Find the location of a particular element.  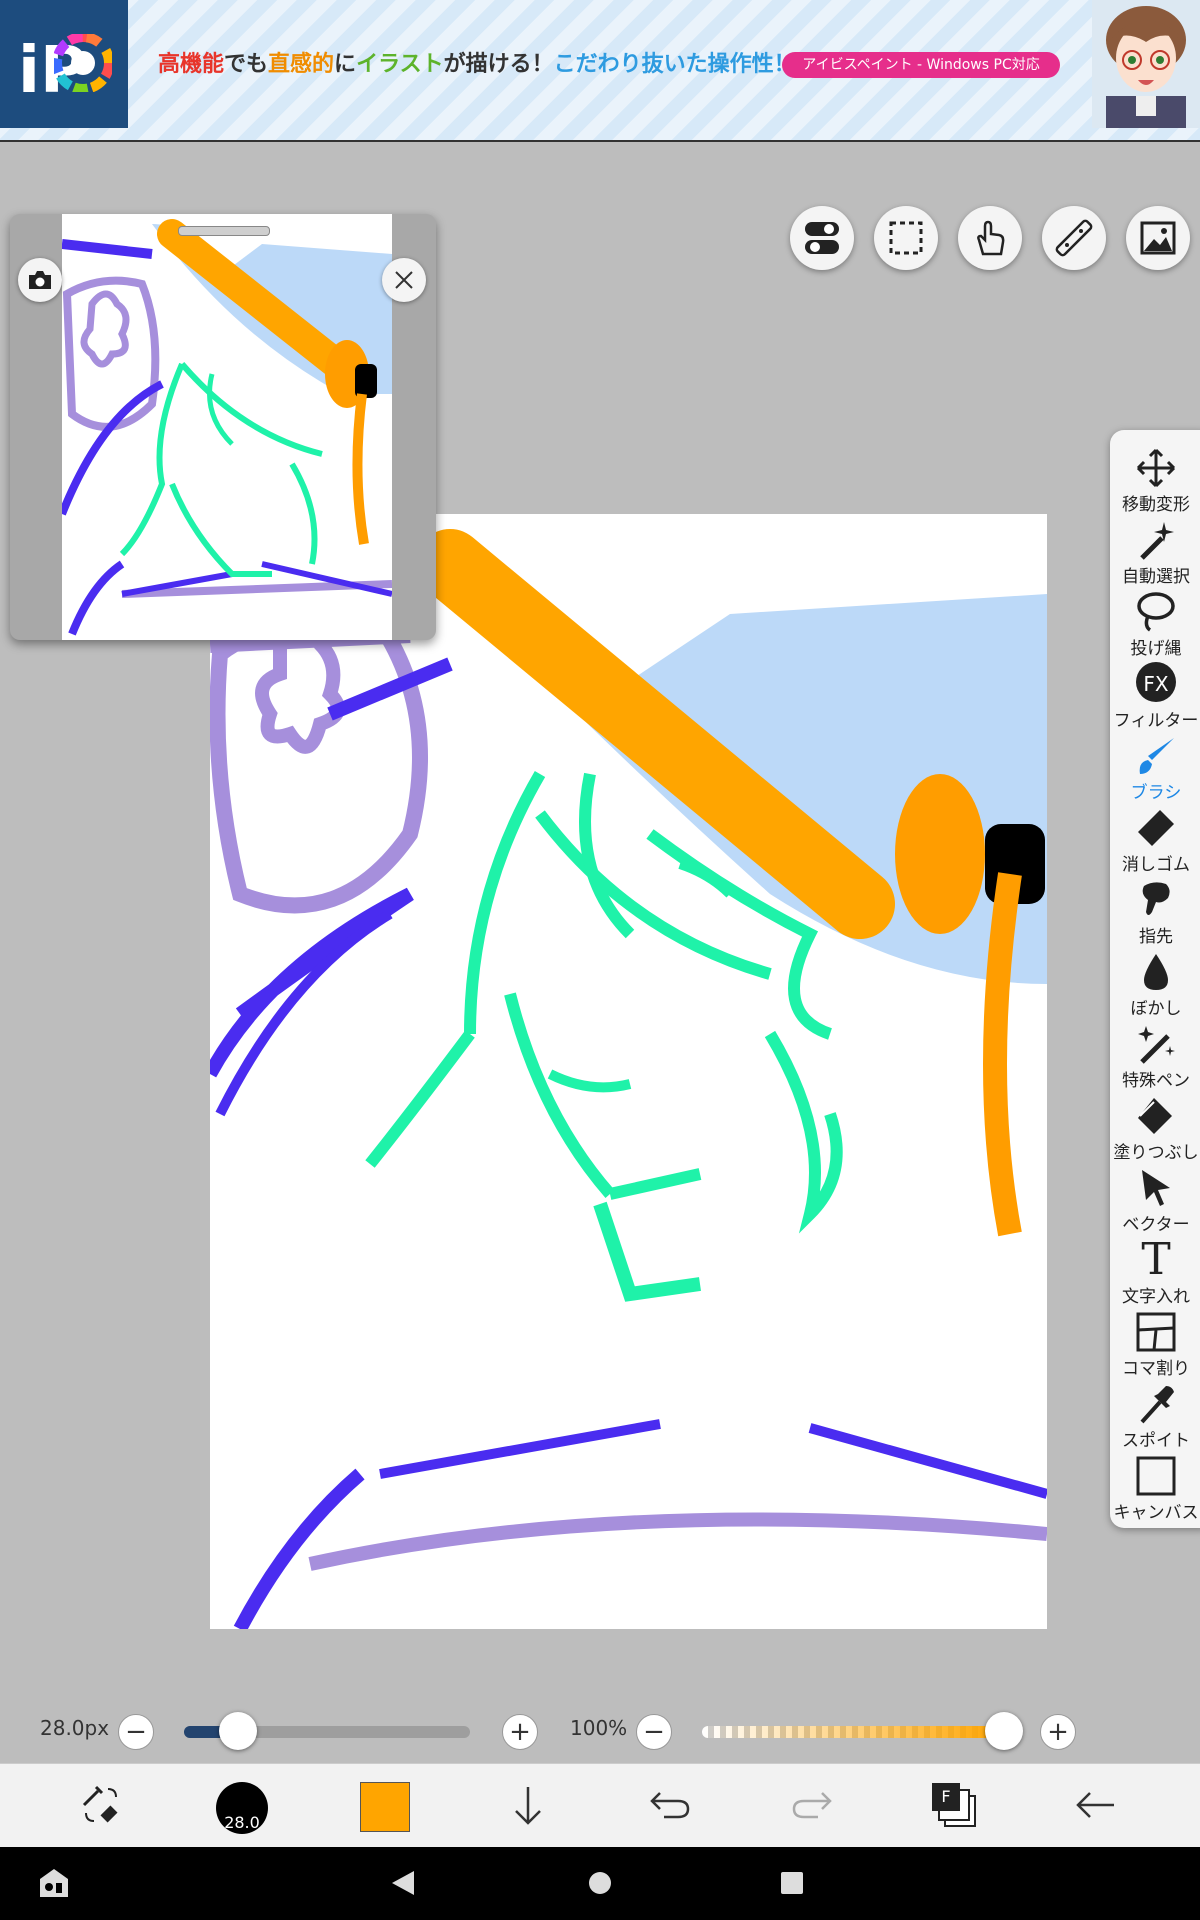

brush-size-handle is located at coordinates (238, 1731).